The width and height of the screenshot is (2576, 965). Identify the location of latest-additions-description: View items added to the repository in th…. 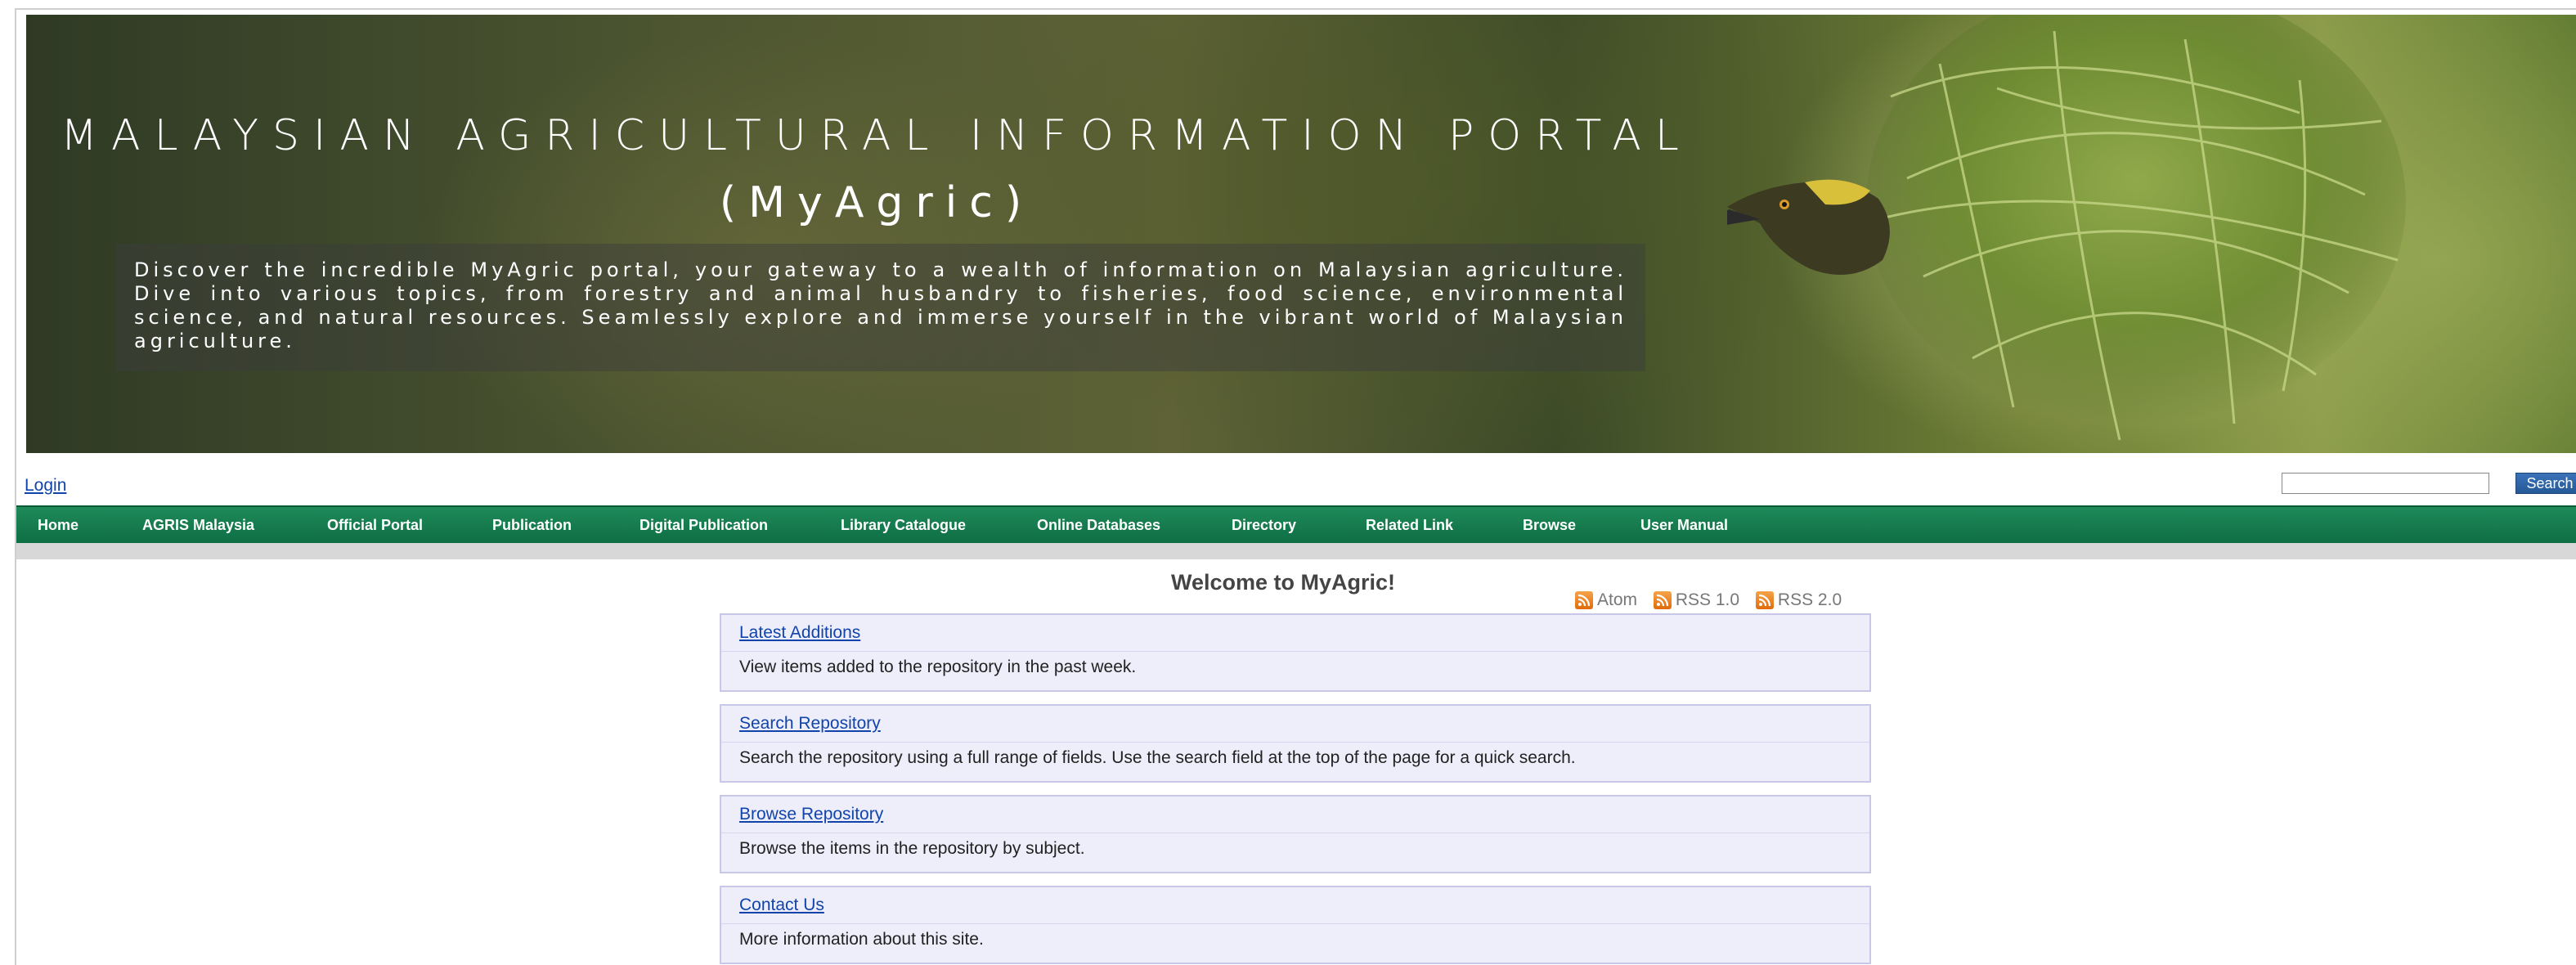
(938, 667).